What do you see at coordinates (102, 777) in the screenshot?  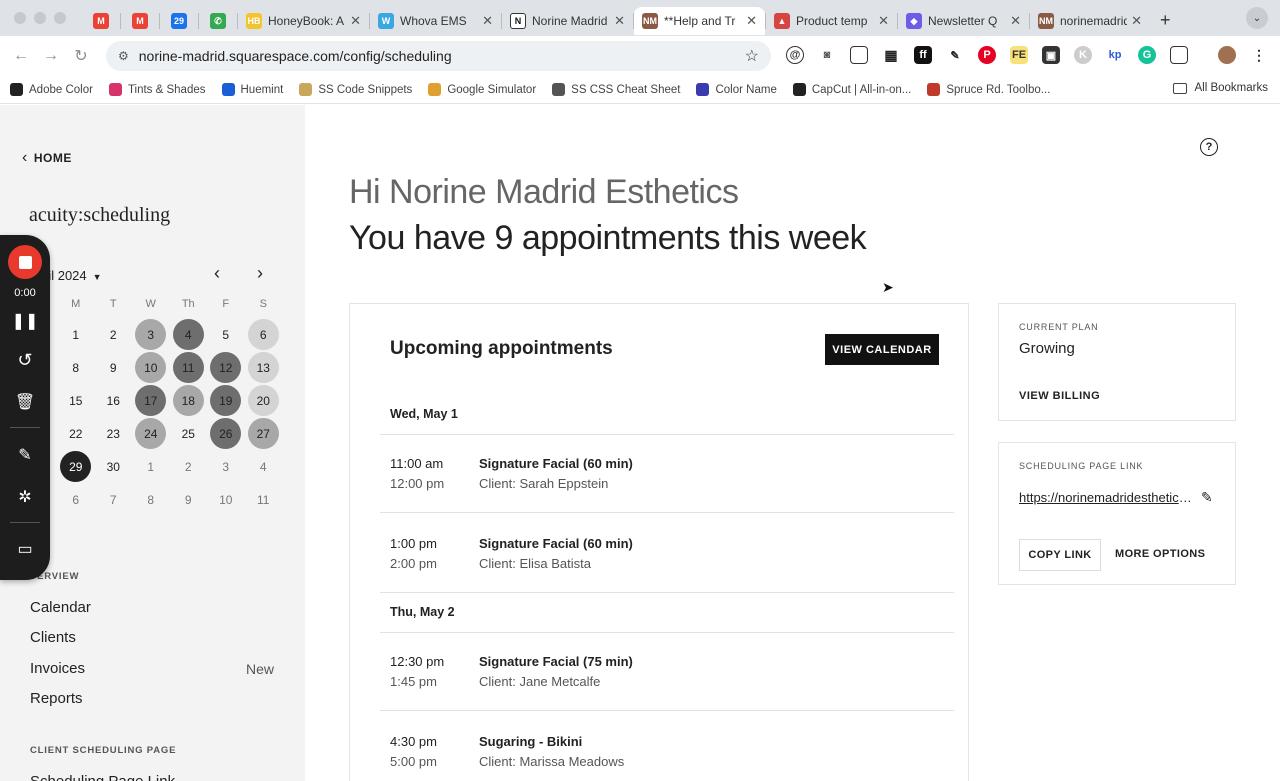 I see `nav-scheduling-page-link: Scheduling Page Link` at bounding box center [102, 777].